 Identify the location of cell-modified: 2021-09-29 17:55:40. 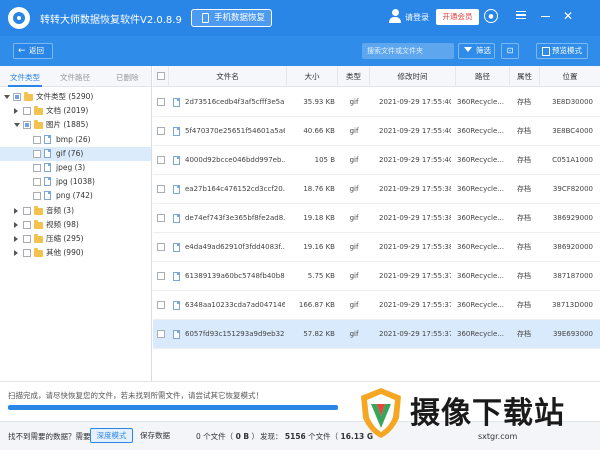
(415, 131).